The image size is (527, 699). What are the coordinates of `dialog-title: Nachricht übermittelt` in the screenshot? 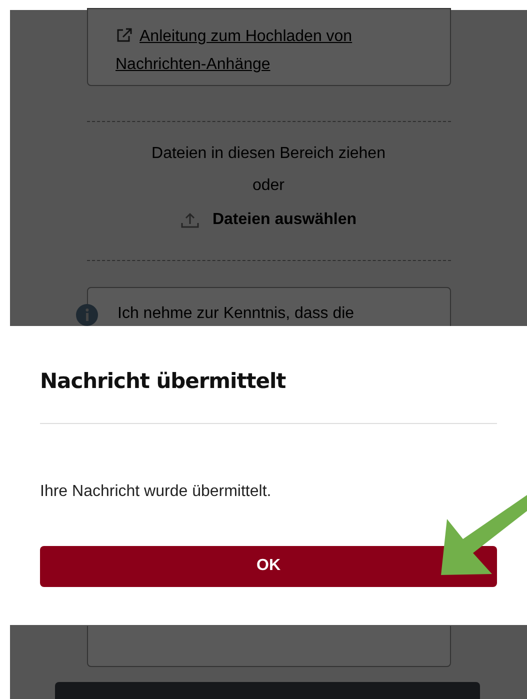 It's located at (163, 381).